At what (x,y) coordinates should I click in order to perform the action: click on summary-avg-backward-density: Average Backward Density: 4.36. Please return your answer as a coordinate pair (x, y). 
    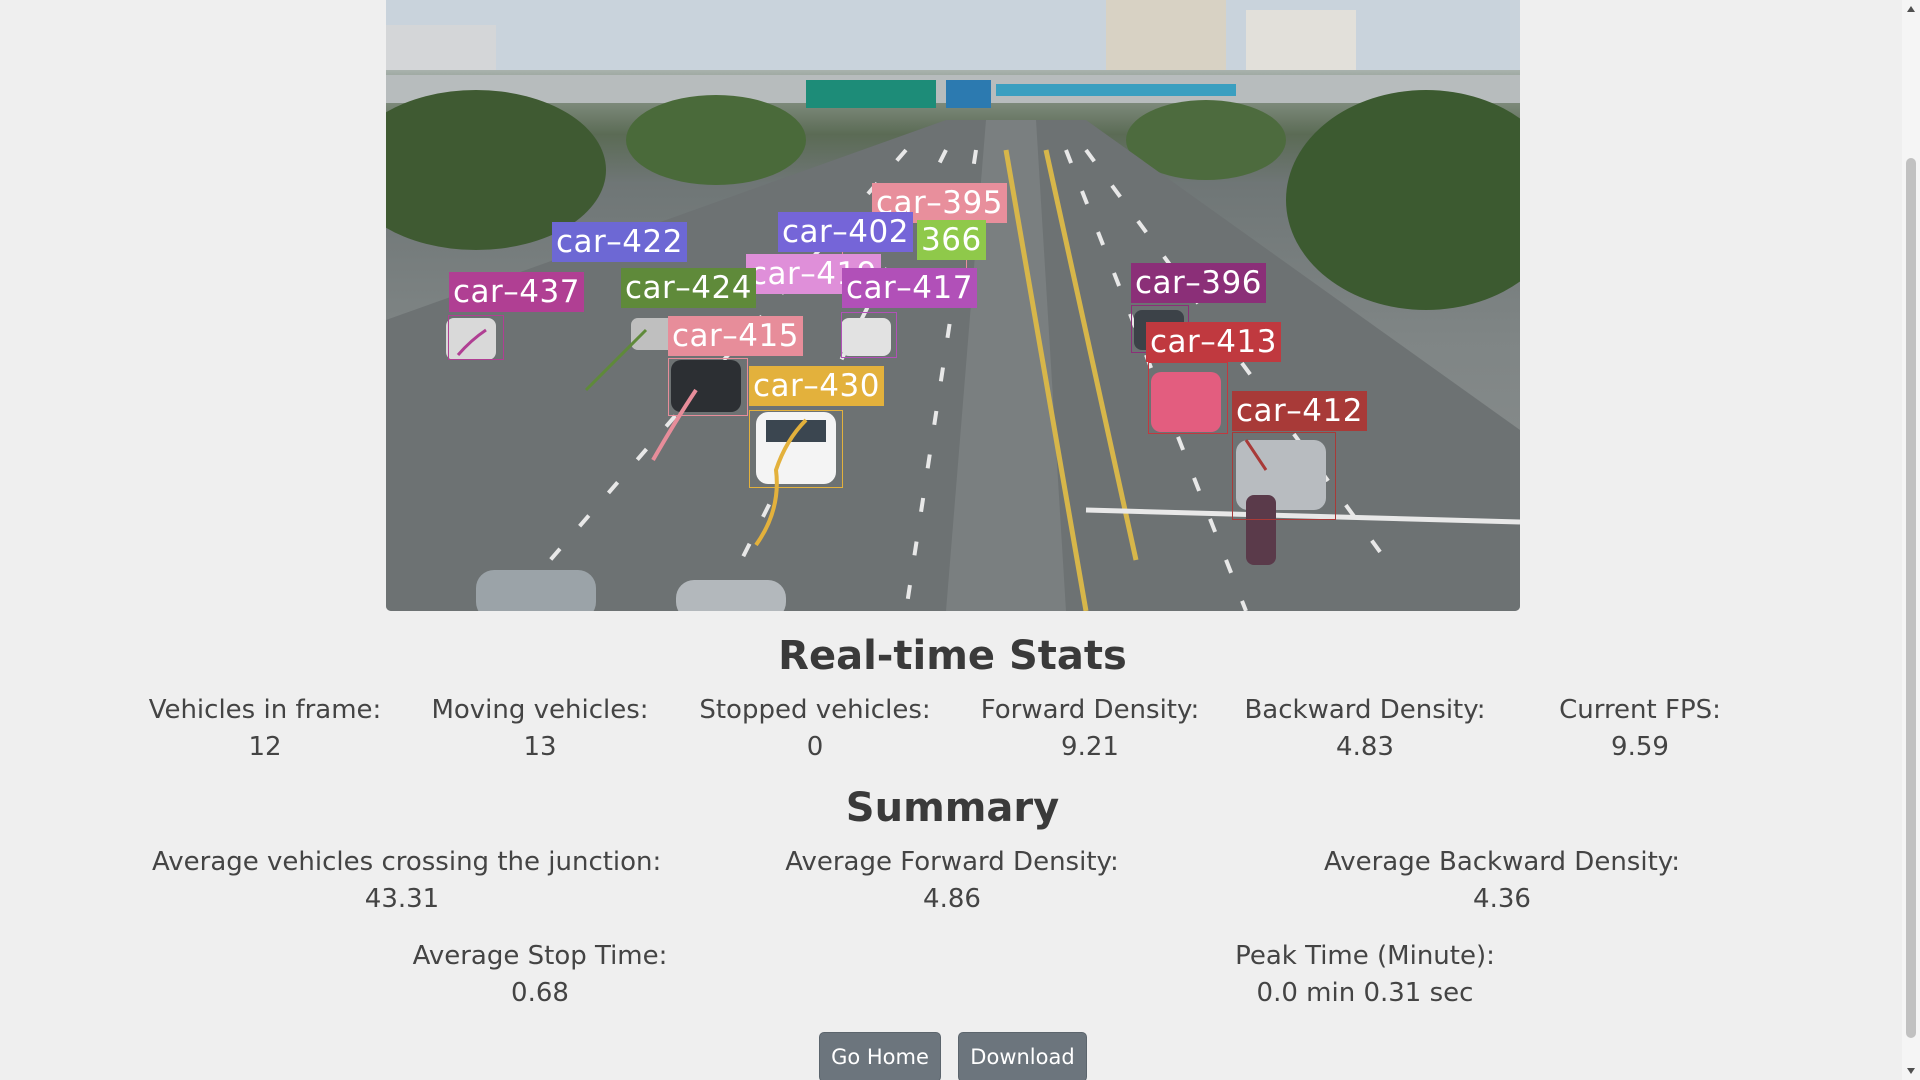
    Looking at the image, I should click on (1502, 881).